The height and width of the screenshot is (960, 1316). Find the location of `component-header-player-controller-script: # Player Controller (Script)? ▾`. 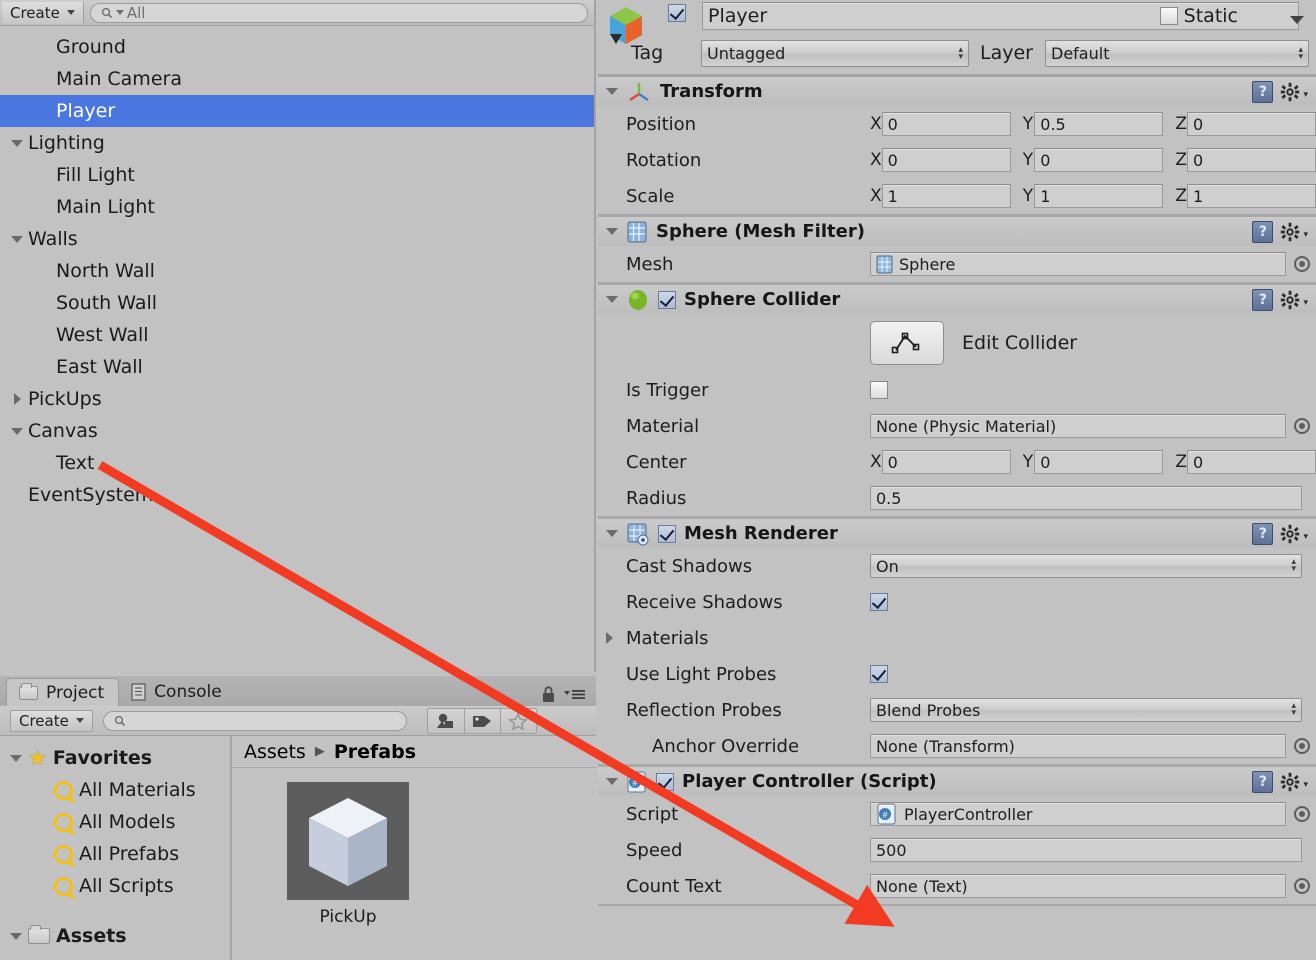

component-header-player-controller-script: # Player Controller (Script)? ▾ is located at coordinates (957, 781).